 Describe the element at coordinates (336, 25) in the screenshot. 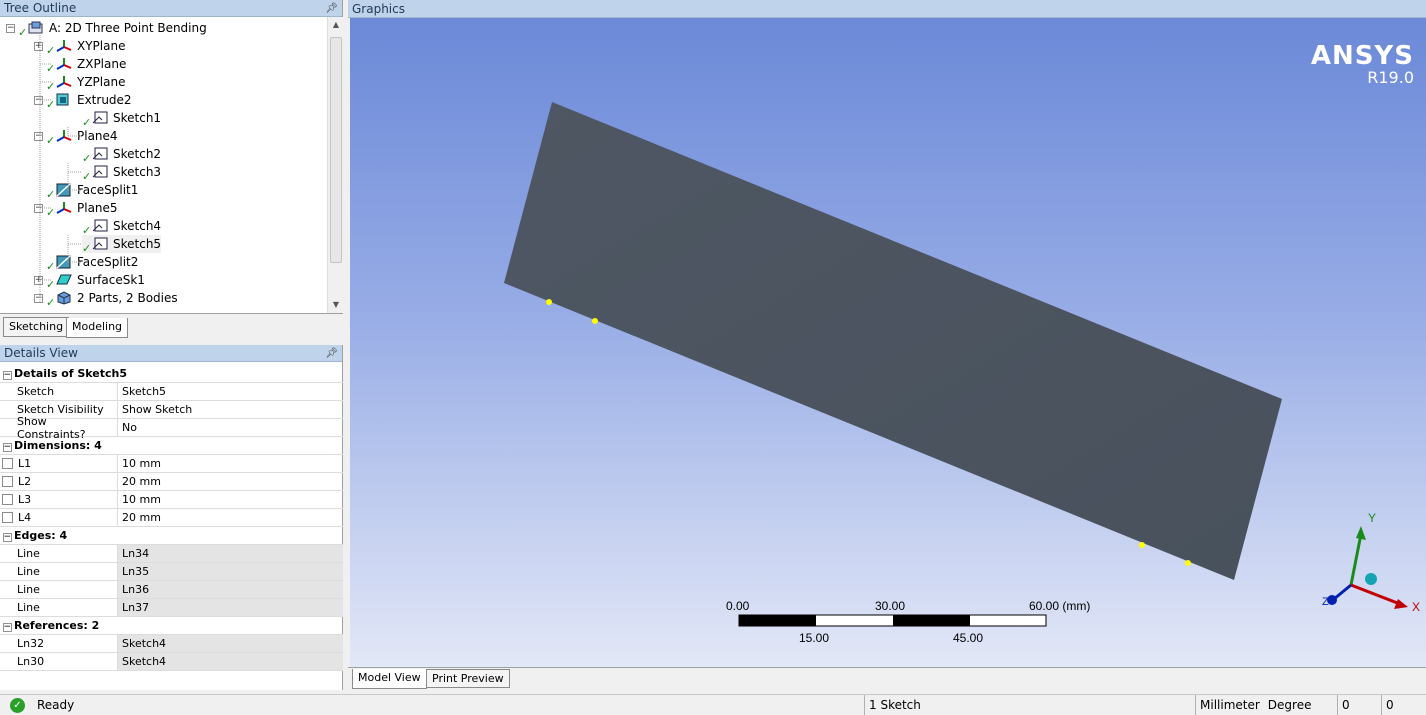

I see `scroll-up-icon: ▲` at that location.